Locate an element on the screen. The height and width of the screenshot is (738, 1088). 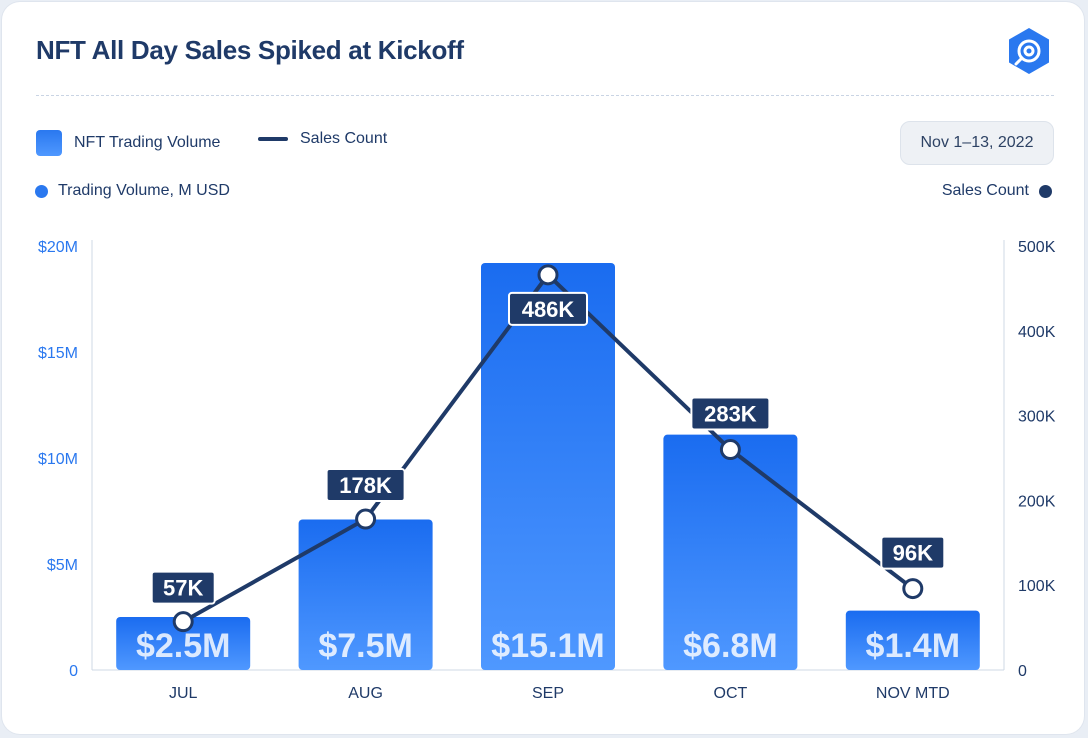
right-axis-tick-label: 0 is located at coordinates (1022, 671).